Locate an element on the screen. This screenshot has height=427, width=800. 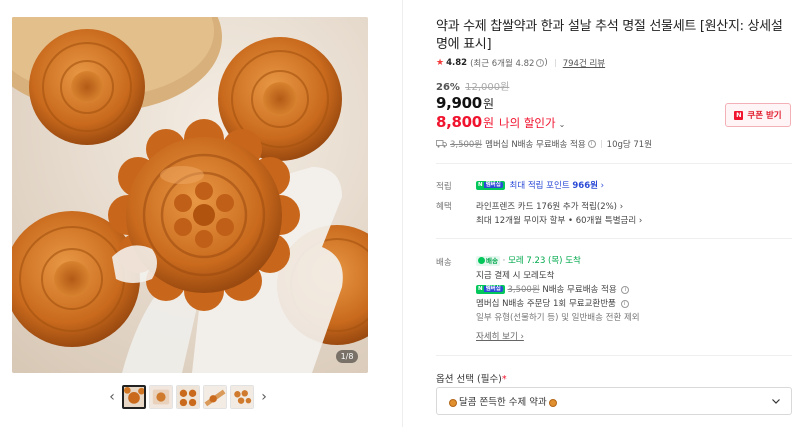
sale-price: 9,900원 is located at coordinates (465, 102).